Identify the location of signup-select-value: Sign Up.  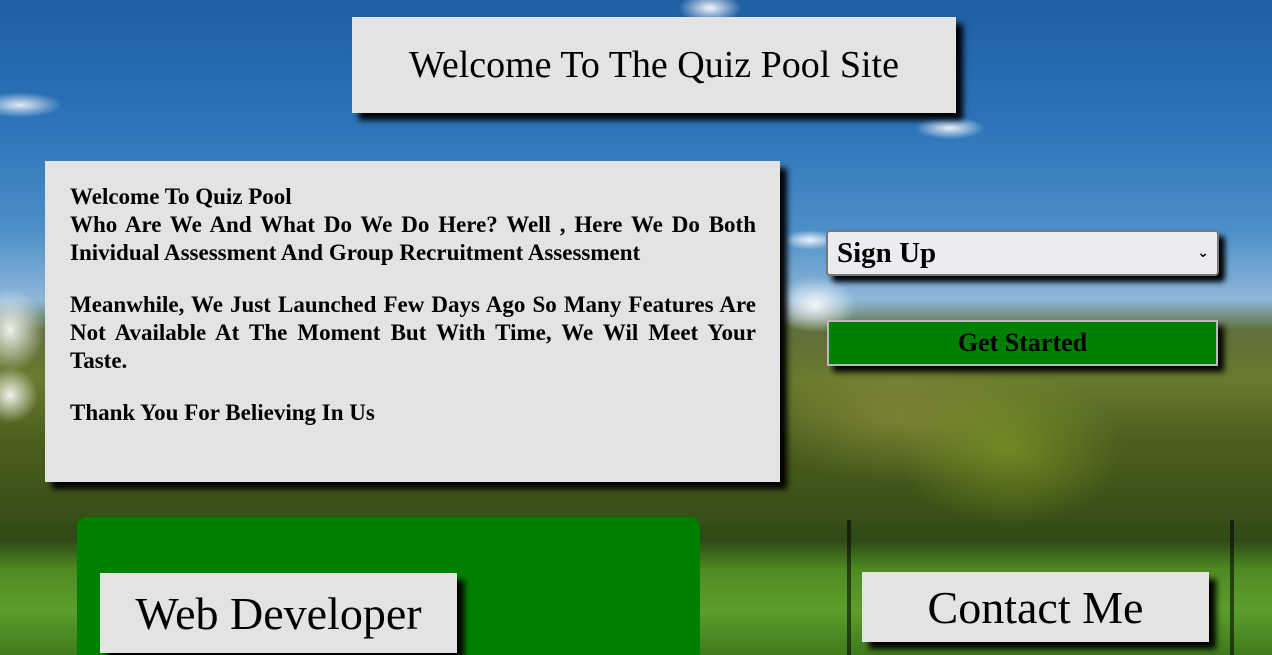
(887, 252).